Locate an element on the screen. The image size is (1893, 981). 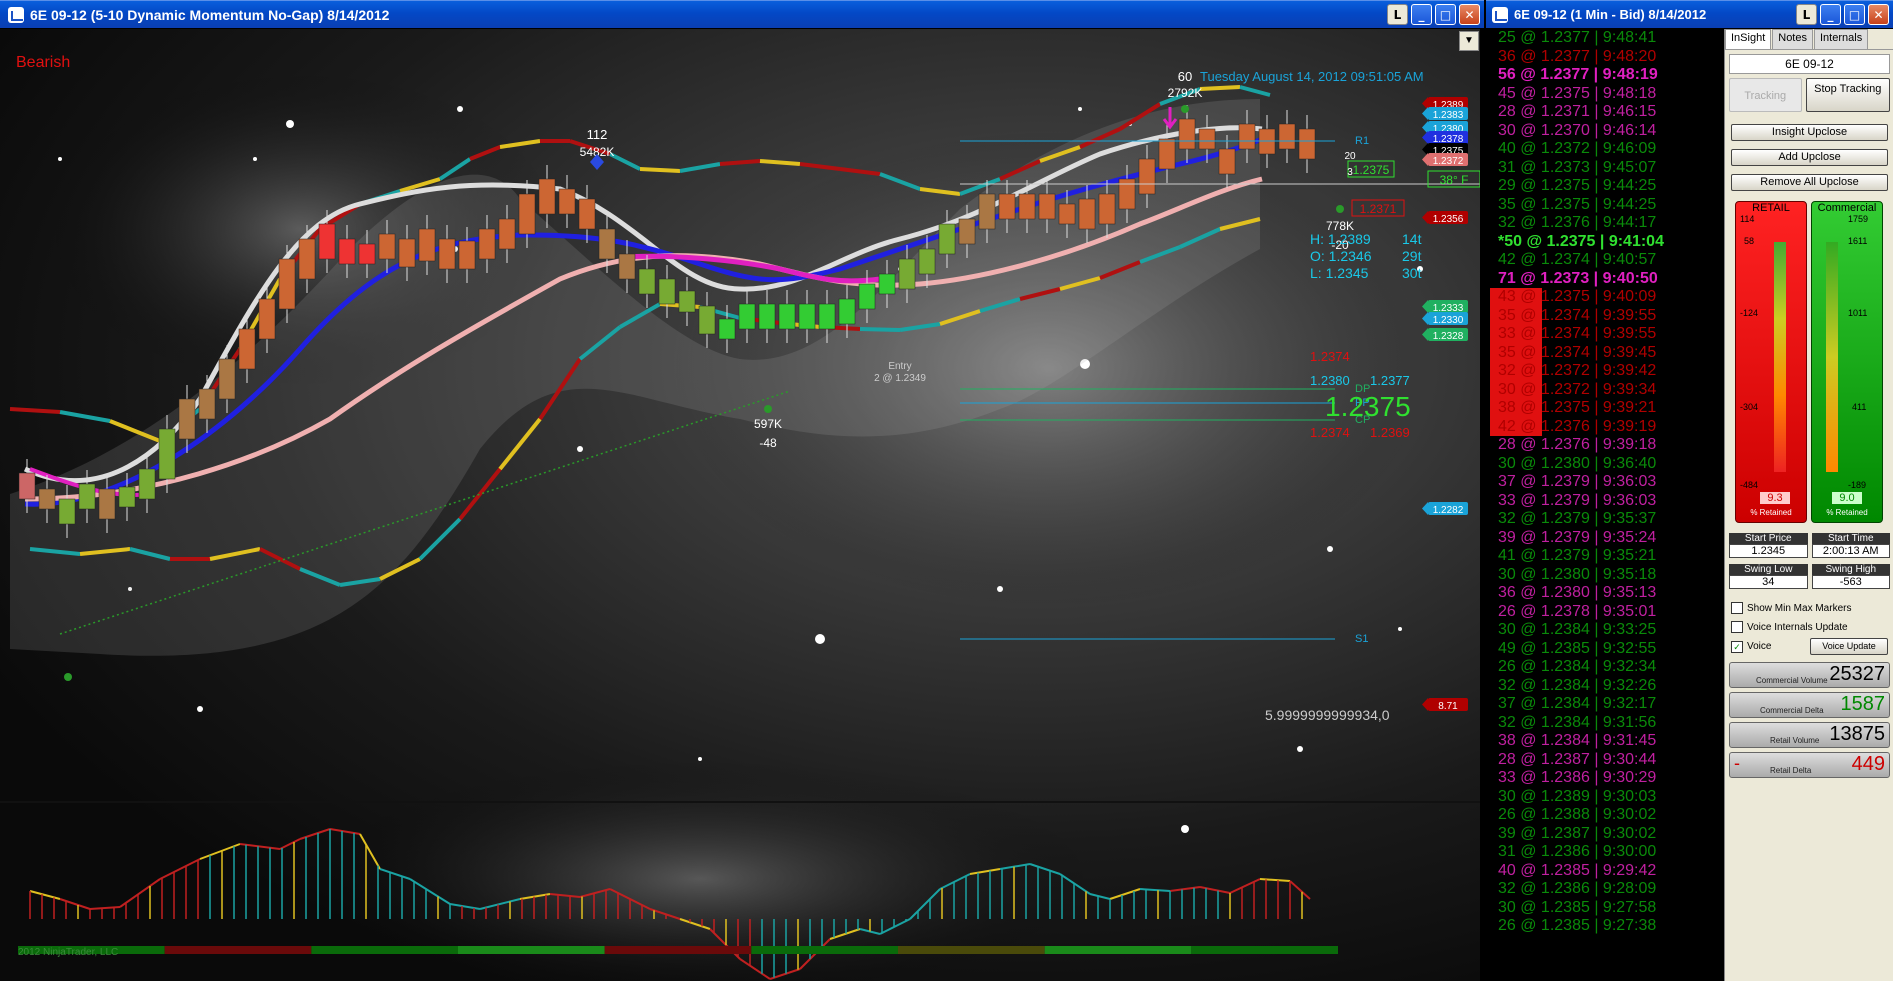
tape-row: 39 @ 1.2379 | 9:35:24 is located at coordinates (1577, 537).